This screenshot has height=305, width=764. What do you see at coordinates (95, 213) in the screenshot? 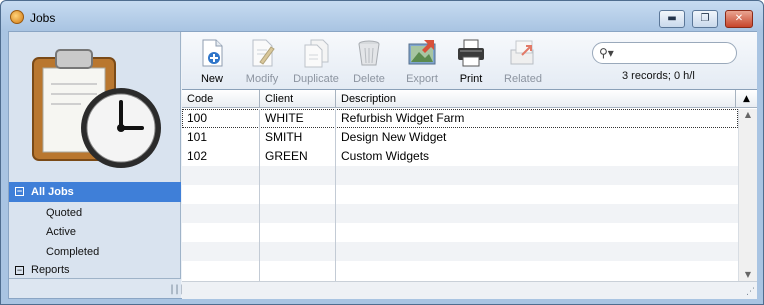
I see `sidebar-item-quoted: Quoted` at bounding box center [95, 213].